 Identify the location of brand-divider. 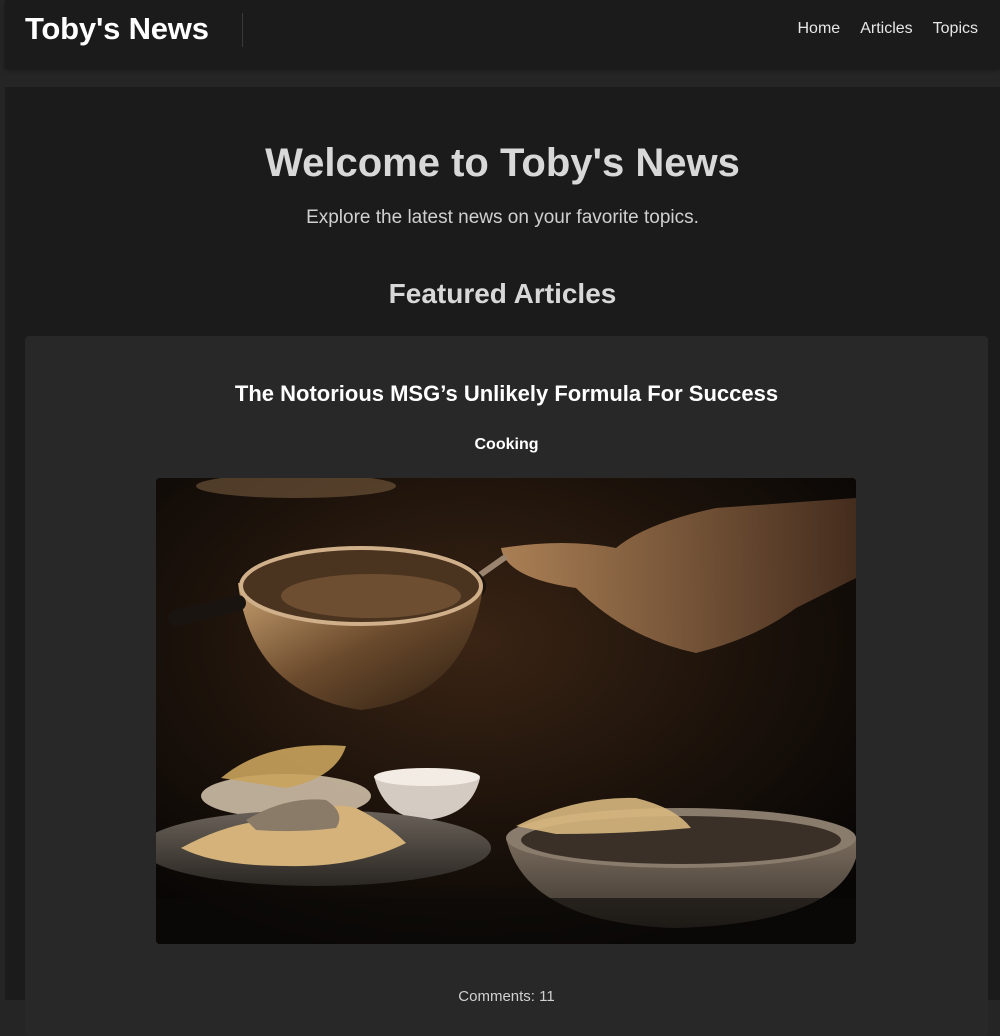
(242, 30).